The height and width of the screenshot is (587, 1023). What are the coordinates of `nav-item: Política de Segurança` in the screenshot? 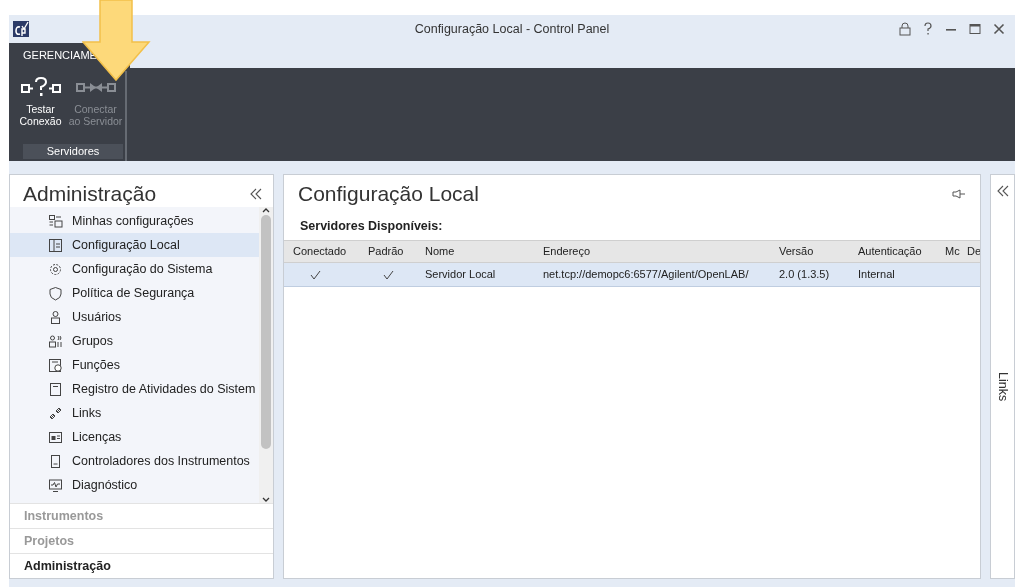 It's located at (134, 293).